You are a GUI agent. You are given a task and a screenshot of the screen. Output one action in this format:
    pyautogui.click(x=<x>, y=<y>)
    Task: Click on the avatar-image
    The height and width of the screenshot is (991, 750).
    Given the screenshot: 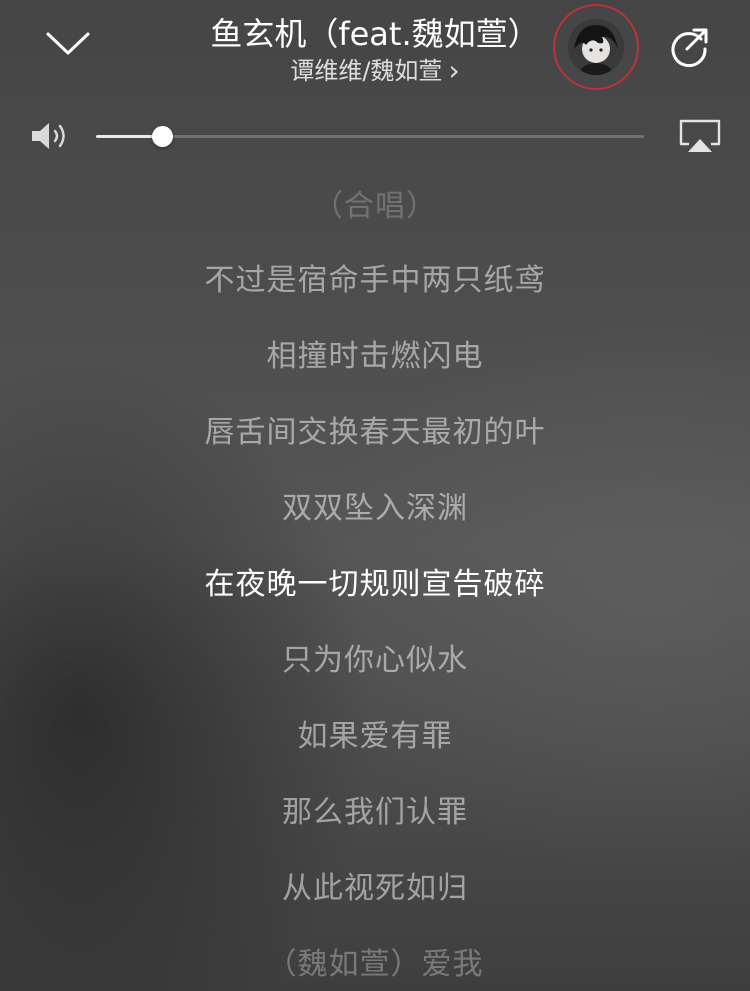 What is the action you would take?
    pyautogui.click(x=596, y=47)
    